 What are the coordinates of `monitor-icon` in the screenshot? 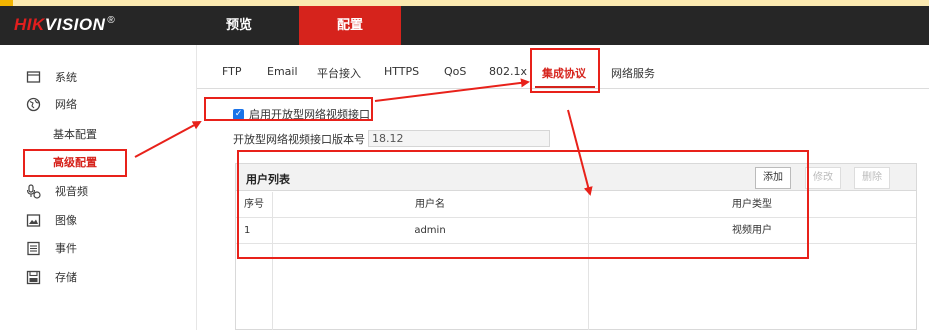 It's located at (33, 77).